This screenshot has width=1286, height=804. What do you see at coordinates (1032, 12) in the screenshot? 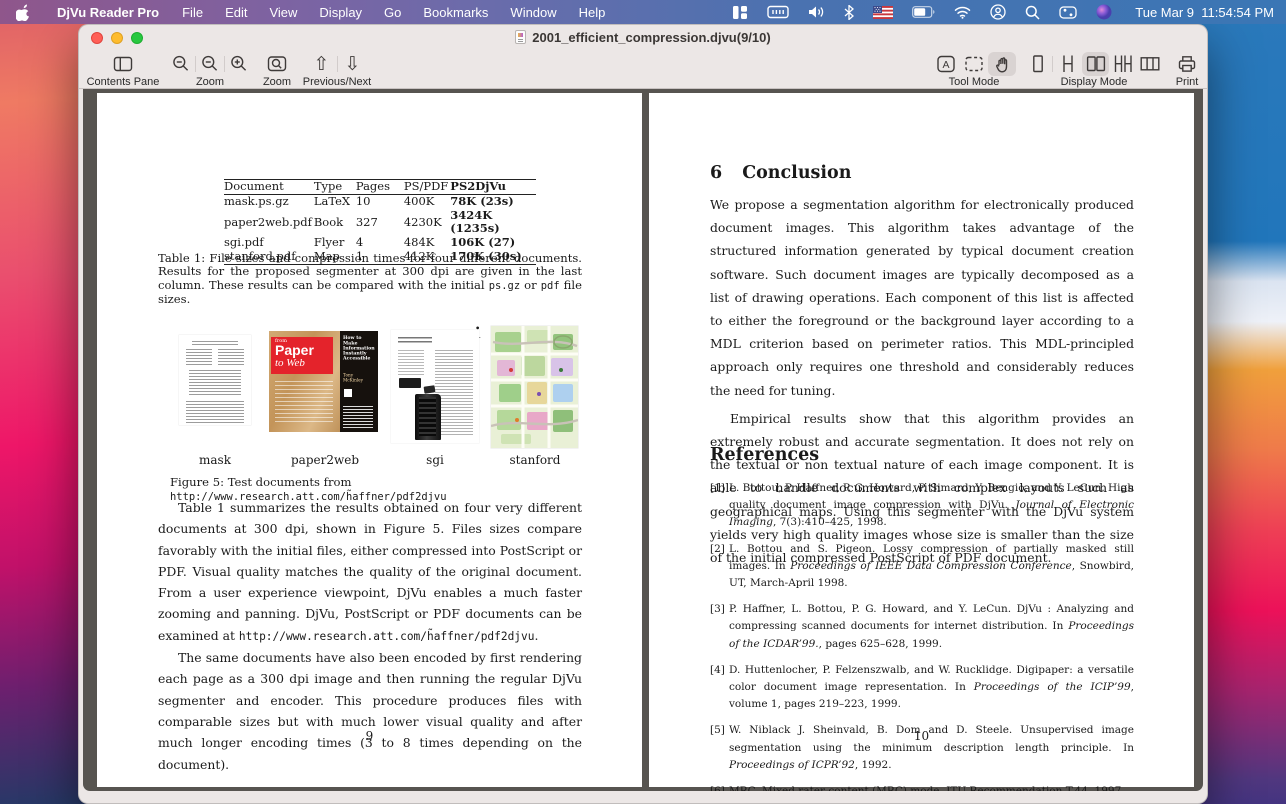
I see `spotlight-icon` at bounding box center [1032, 12].